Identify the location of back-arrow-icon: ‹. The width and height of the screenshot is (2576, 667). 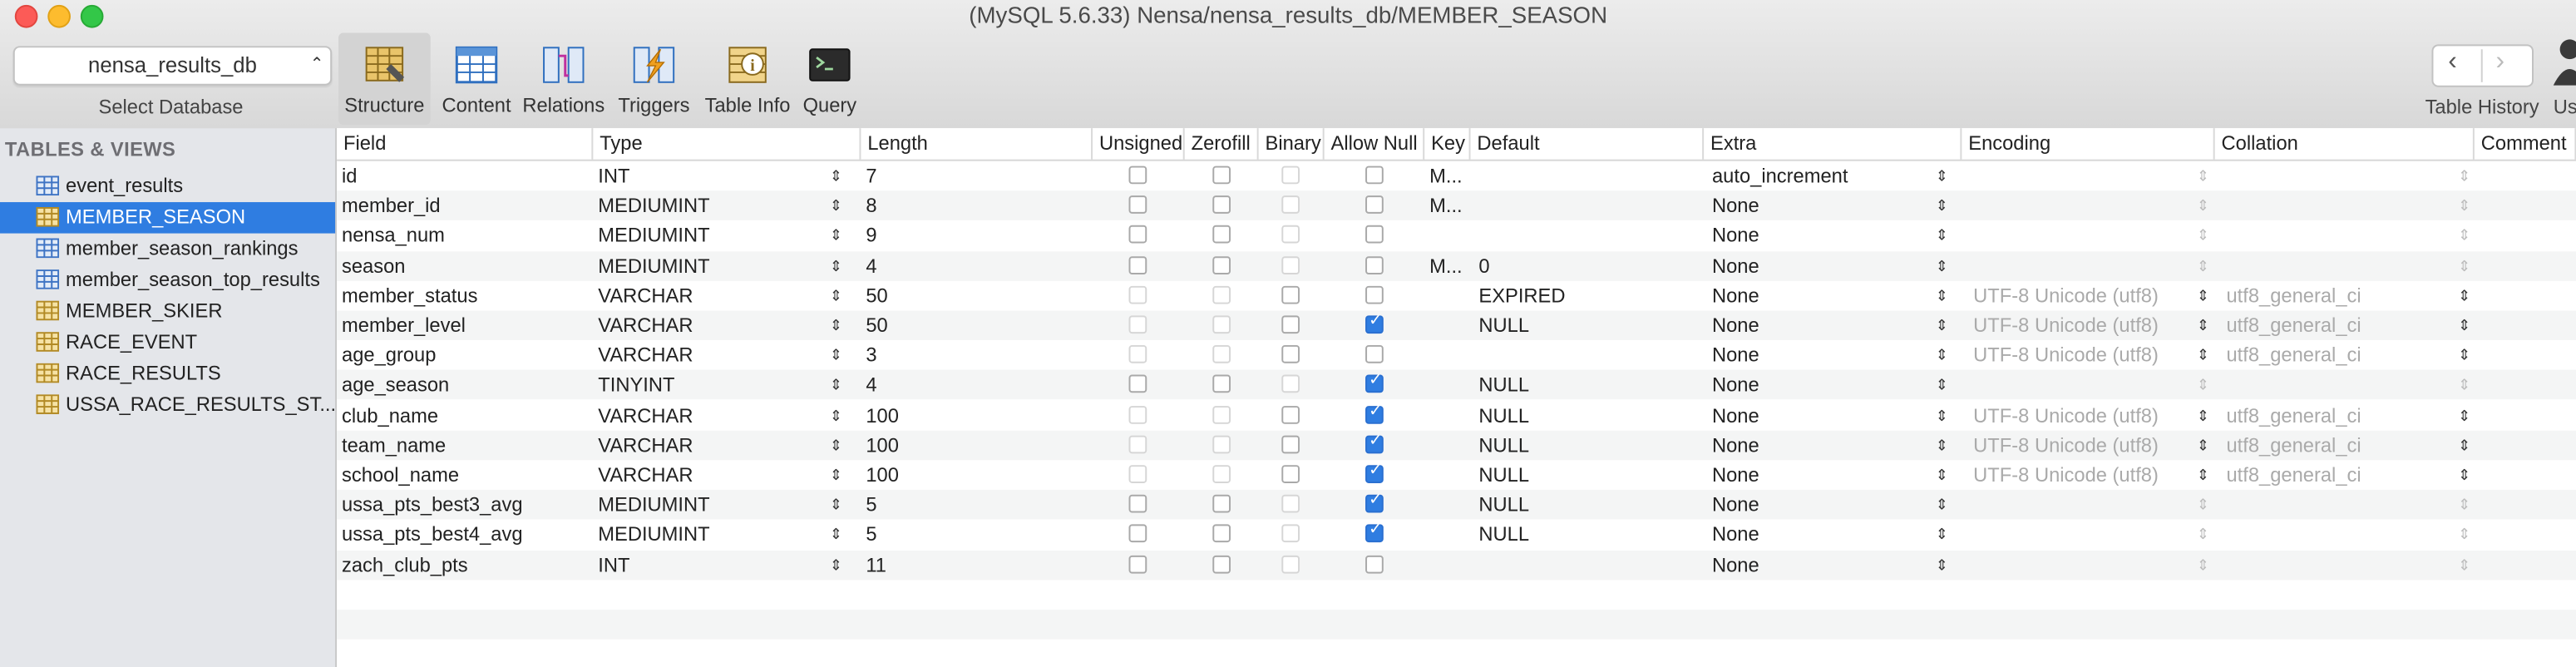
(2452, 62).